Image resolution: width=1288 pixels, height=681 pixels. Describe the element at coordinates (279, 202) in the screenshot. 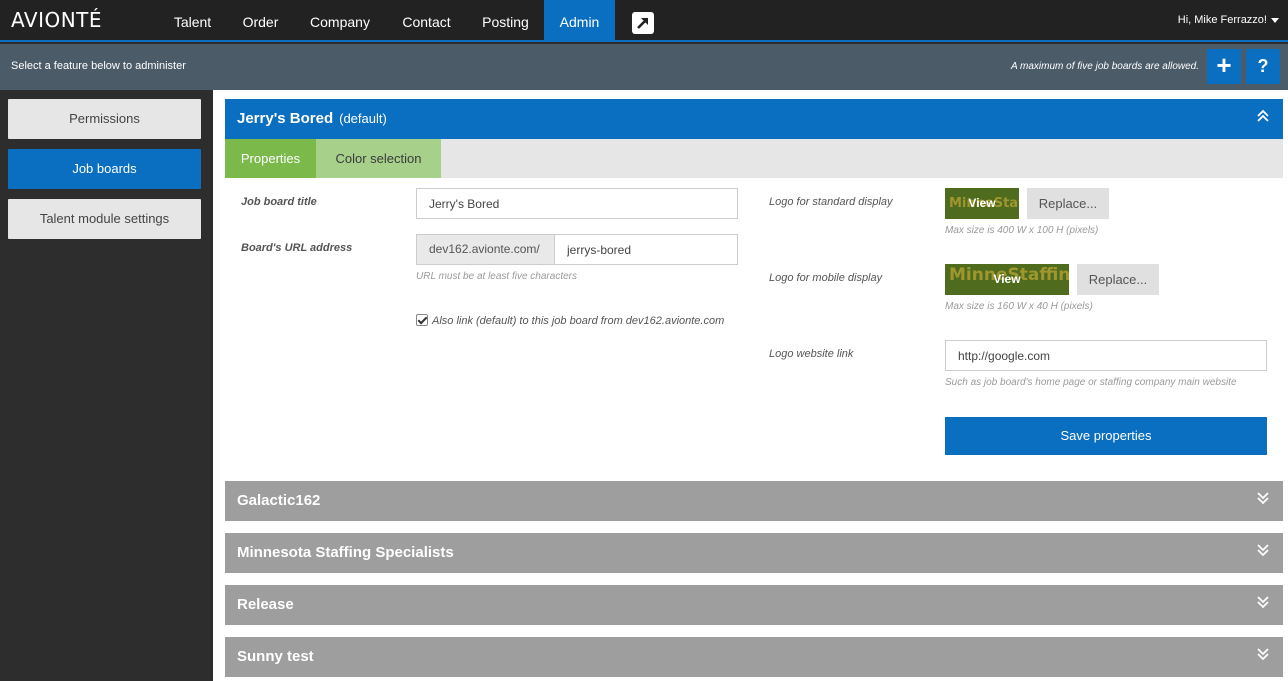

I see `job-board-title-label: Job board title` at that location.